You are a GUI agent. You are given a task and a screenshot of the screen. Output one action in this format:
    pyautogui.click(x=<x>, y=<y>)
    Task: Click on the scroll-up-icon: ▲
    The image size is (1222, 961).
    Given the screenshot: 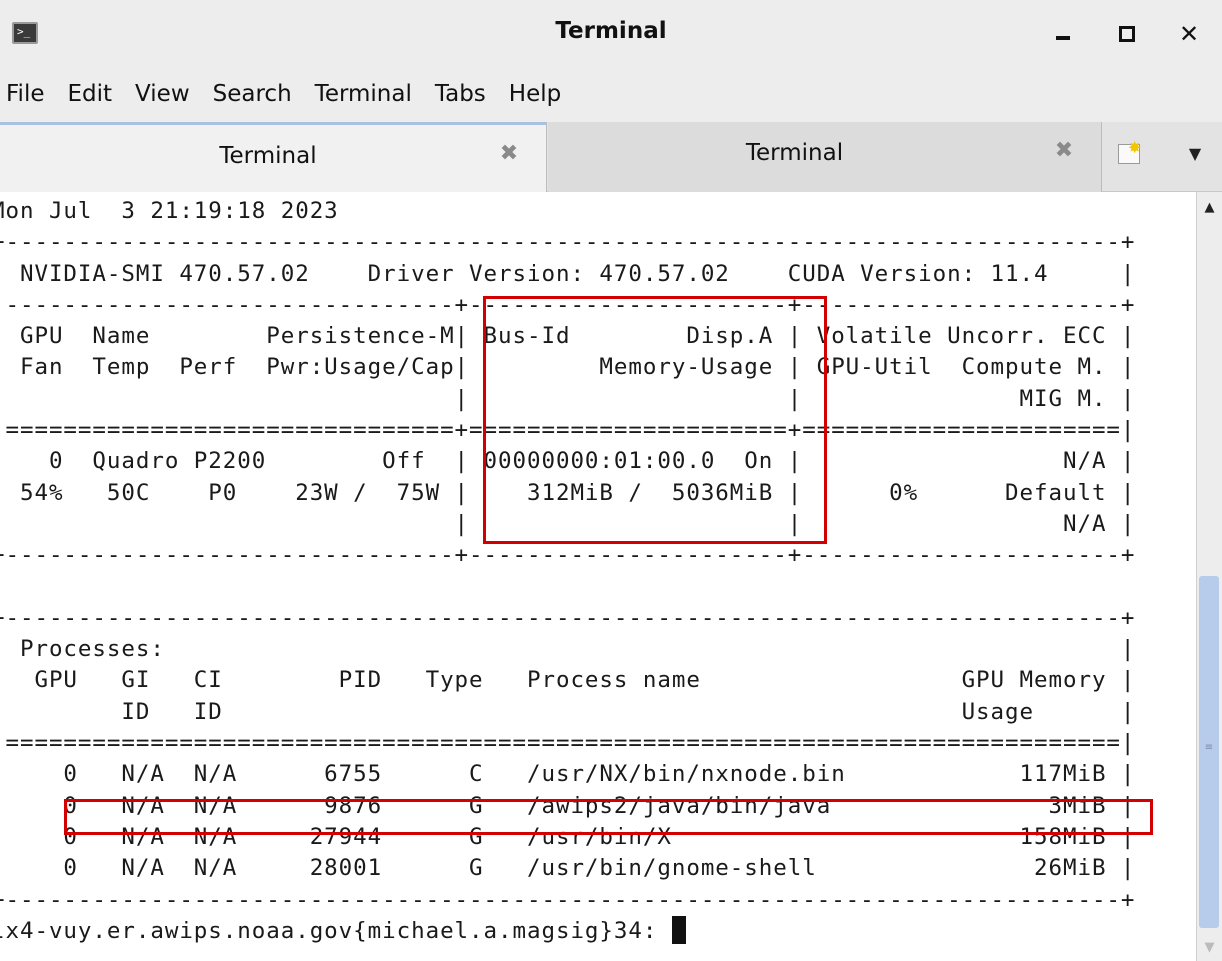 What is the action you would take?
    pyautogui.click(x=1209, y=207)
    